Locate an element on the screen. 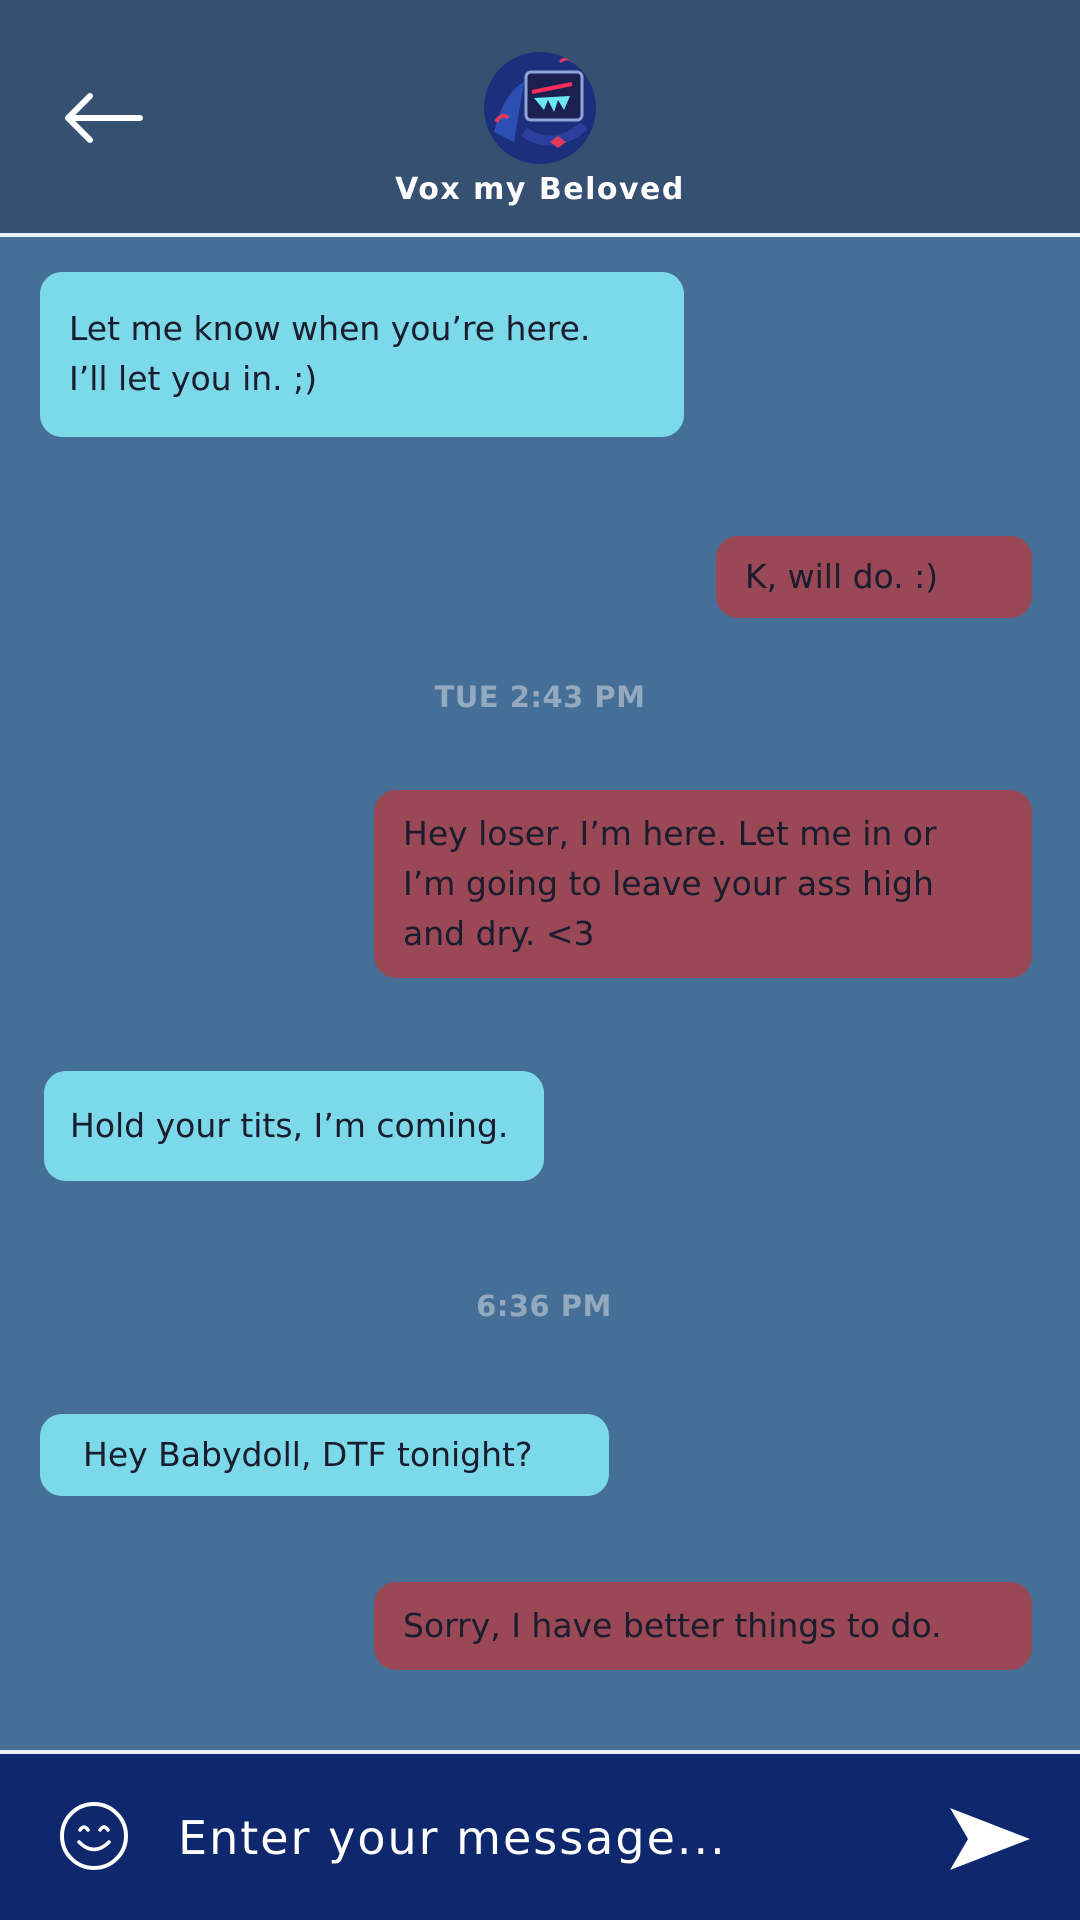 Image resolution: width=1080 pixels, height=1920 pixels. message-line: Let me know when you’re here. is located at coordinates (330, 328).